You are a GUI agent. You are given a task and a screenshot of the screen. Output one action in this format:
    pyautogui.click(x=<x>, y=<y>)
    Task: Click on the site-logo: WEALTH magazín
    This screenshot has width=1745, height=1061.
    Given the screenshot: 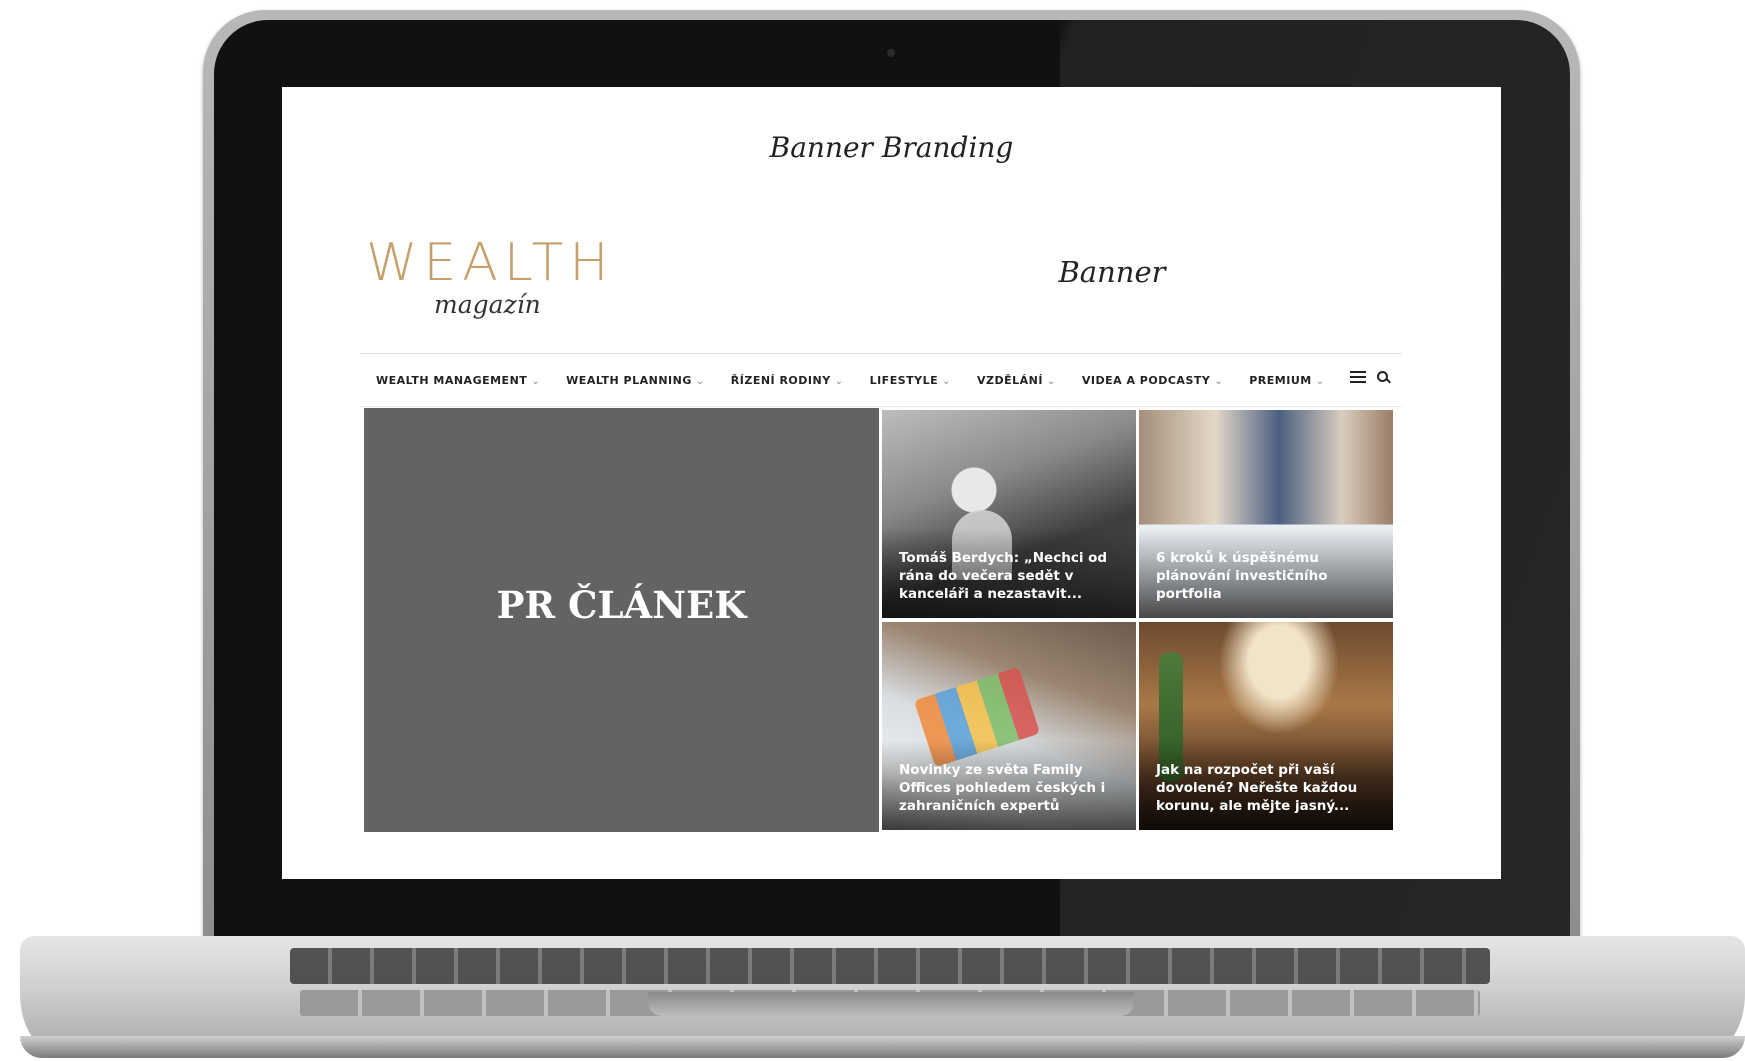 What is the action you would take?
    pyautogui.click(x=491, y=279)
    